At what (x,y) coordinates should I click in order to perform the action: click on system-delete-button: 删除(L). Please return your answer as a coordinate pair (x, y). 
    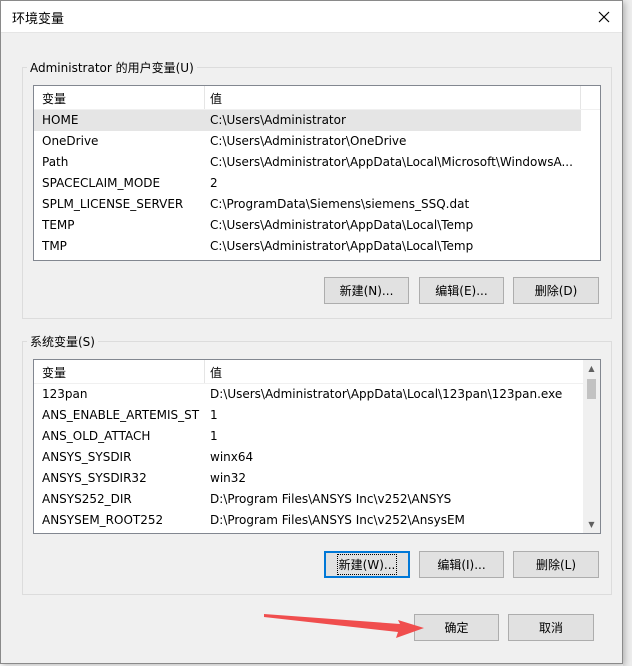
    Looking at the image, I should click on (556, 564).